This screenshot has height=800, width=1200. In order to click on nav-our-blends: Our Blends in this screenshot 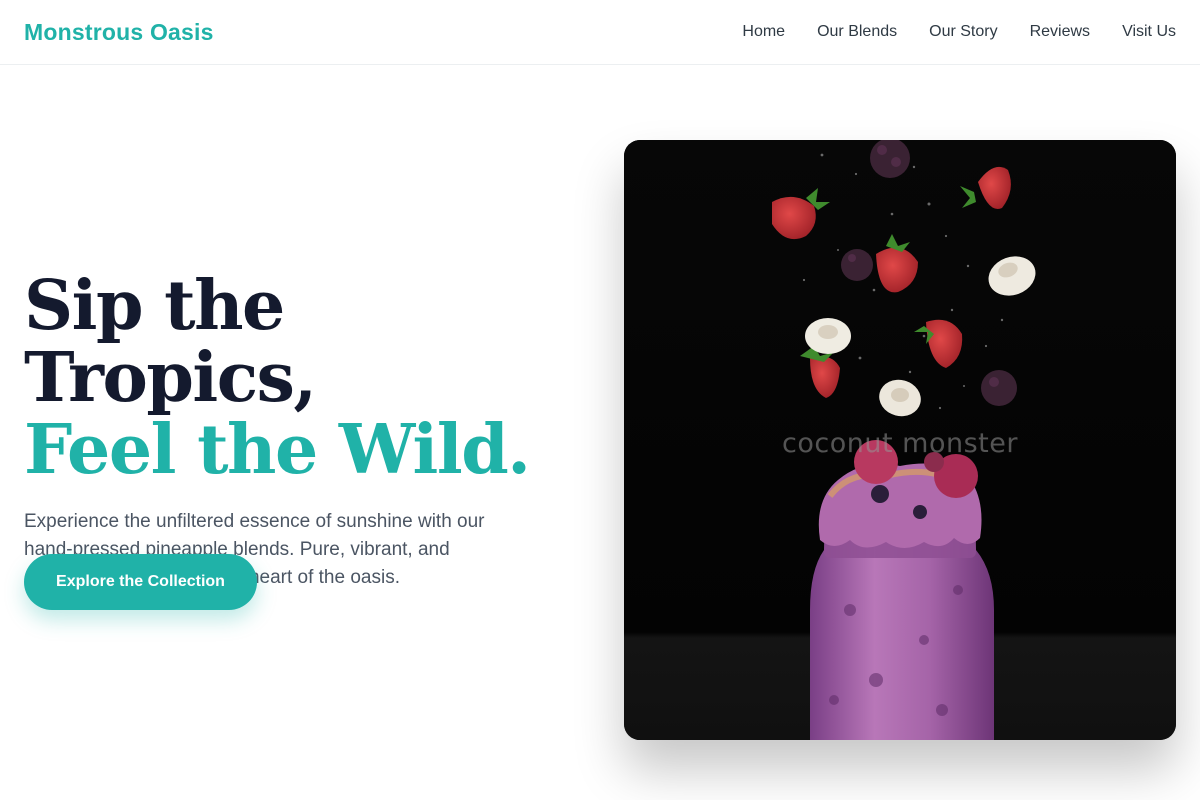, I will do `click(857, 32)`.